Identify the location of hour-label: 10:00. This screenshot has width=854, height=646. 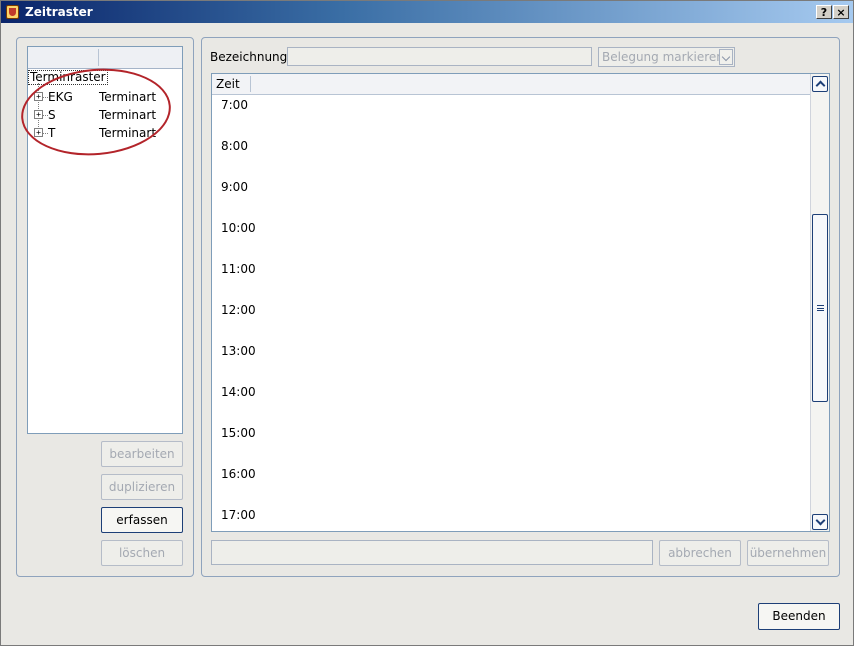
(238, 228).